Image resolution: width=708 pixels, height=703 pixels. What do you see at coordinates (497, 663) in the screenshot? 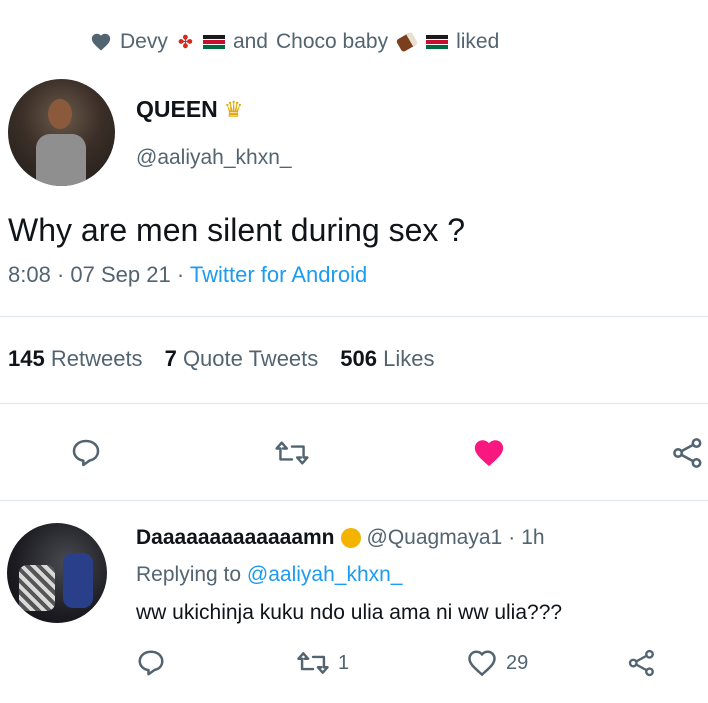
I see `reply-like-button: 29` at bounding box center [497, 663].